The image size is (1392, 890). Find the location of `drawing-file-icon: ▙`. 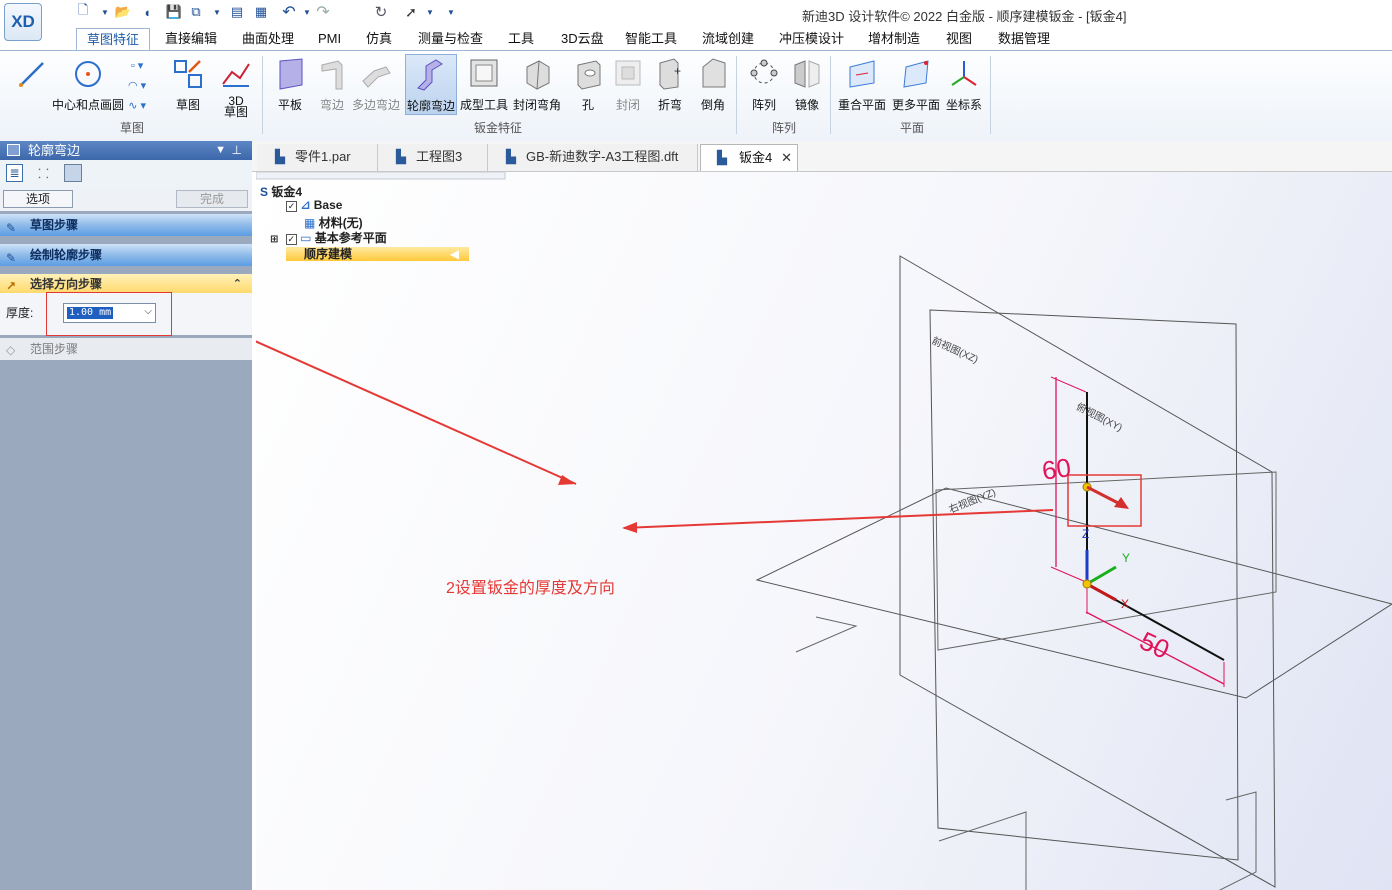

drawing-file-icon: ▙ is located at coordinates (401, 156).